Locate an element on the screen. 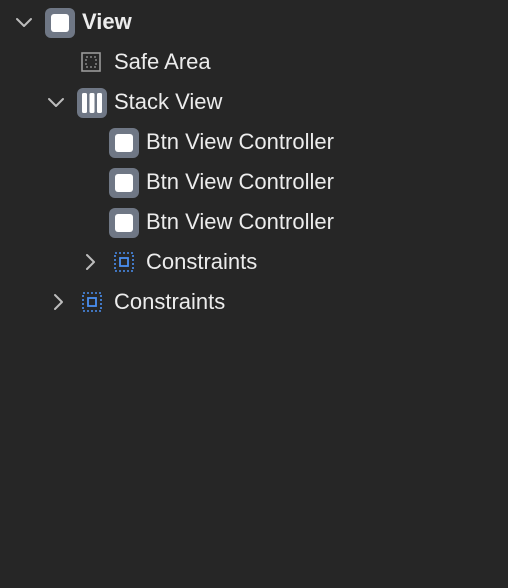  outline-row-stack-constraints: Constraints is located at coordinates (254, 262).